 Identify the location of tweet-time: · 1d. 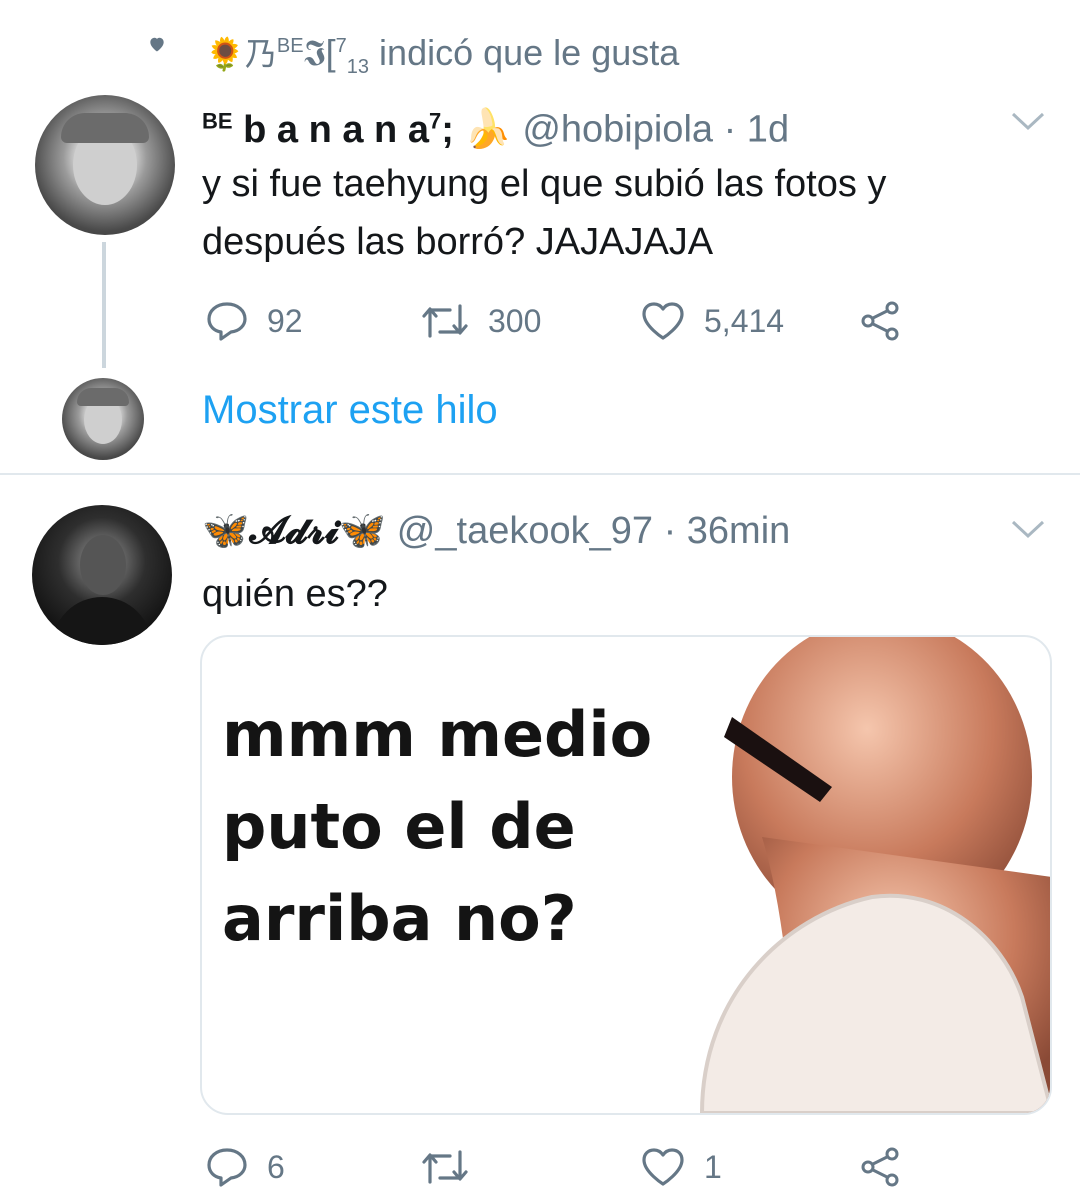
(756, 129).